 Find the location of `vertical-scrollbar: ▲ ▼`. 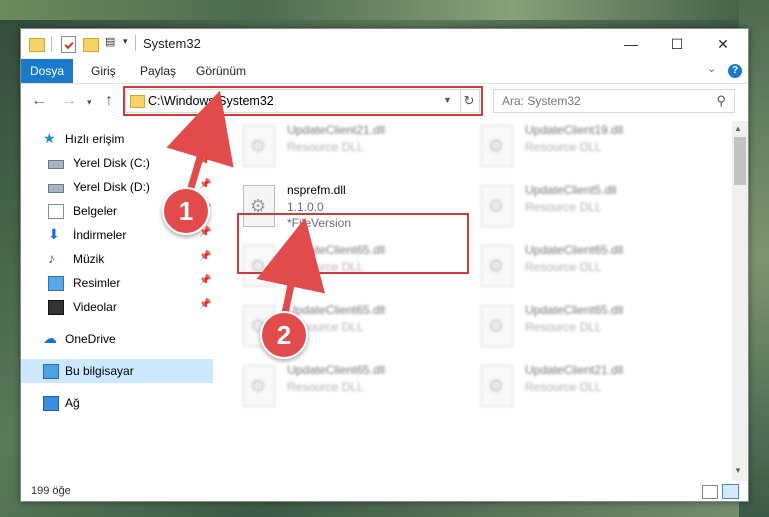

vertical-scrollbar: ▲ ▼ is located at coordinates (740, 301).